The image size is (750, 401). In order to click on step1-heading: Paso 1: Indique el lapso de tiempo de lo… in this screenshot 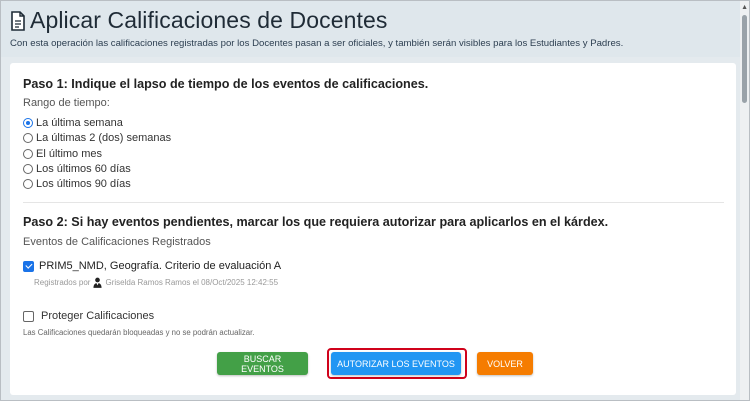, I will do `click(226, 84)`.